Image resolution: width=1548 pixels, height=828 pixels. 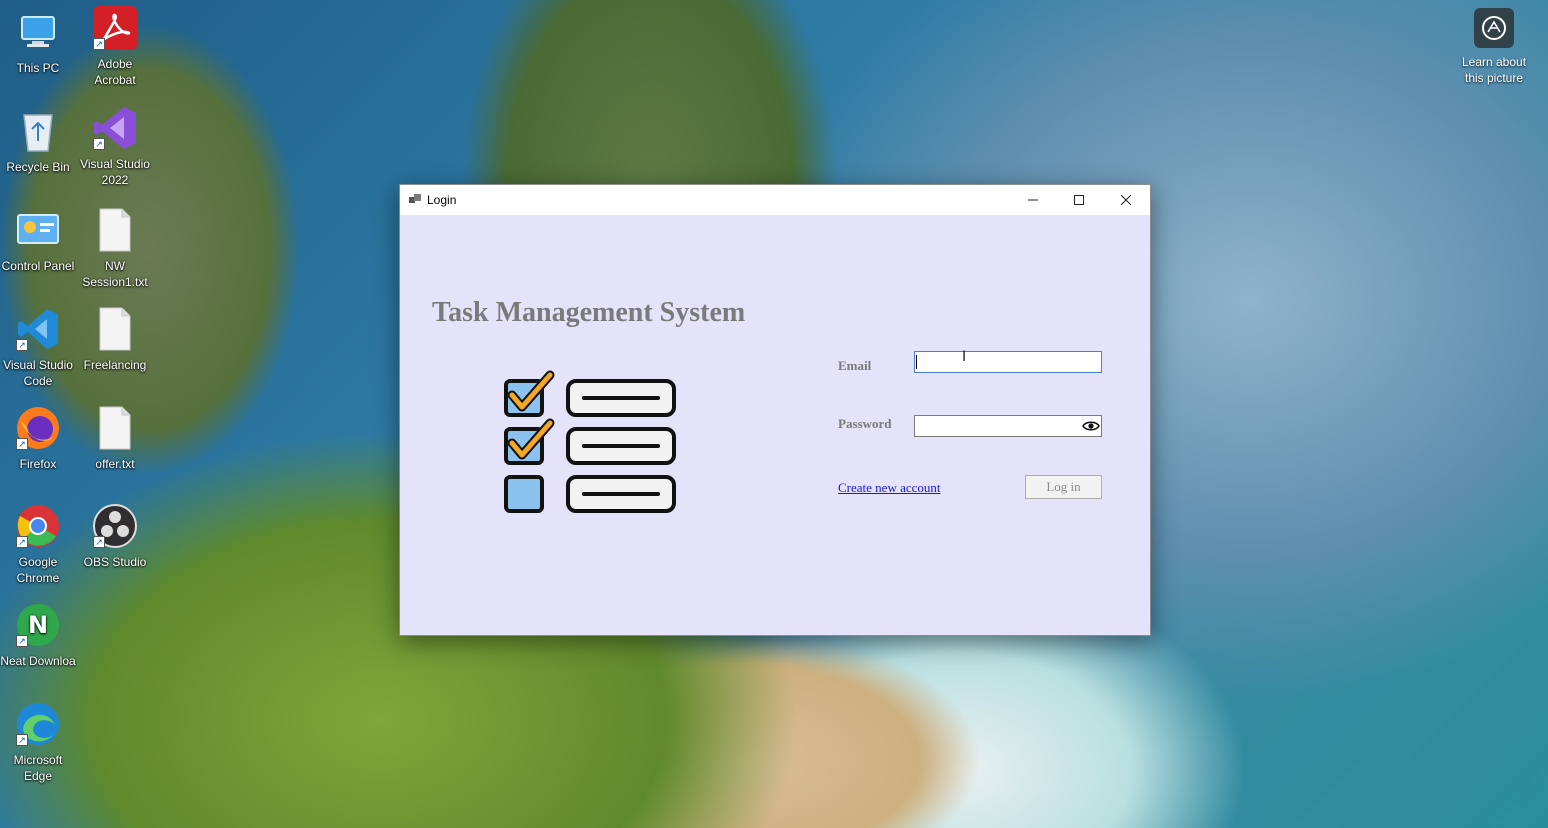 I want to click on desktop-icon-freelancing: Freelancing, so click(x=115, y=339).